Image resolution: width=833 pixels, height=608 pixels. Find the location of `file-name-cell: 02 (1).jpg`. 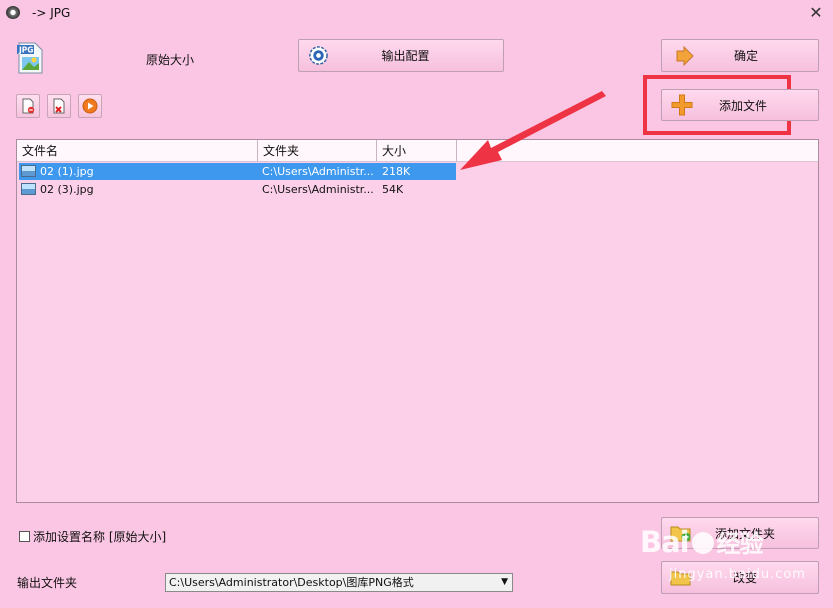

file-name-cell: 02 (1).jpg is located at coordinates (67, 171).